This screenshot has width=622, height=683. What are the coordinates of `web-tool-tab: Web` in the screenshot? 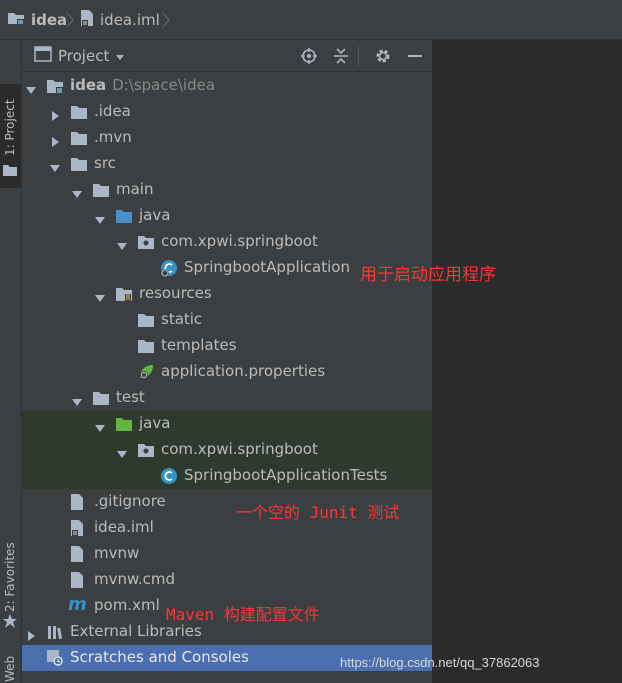 It's located at (10, 666).